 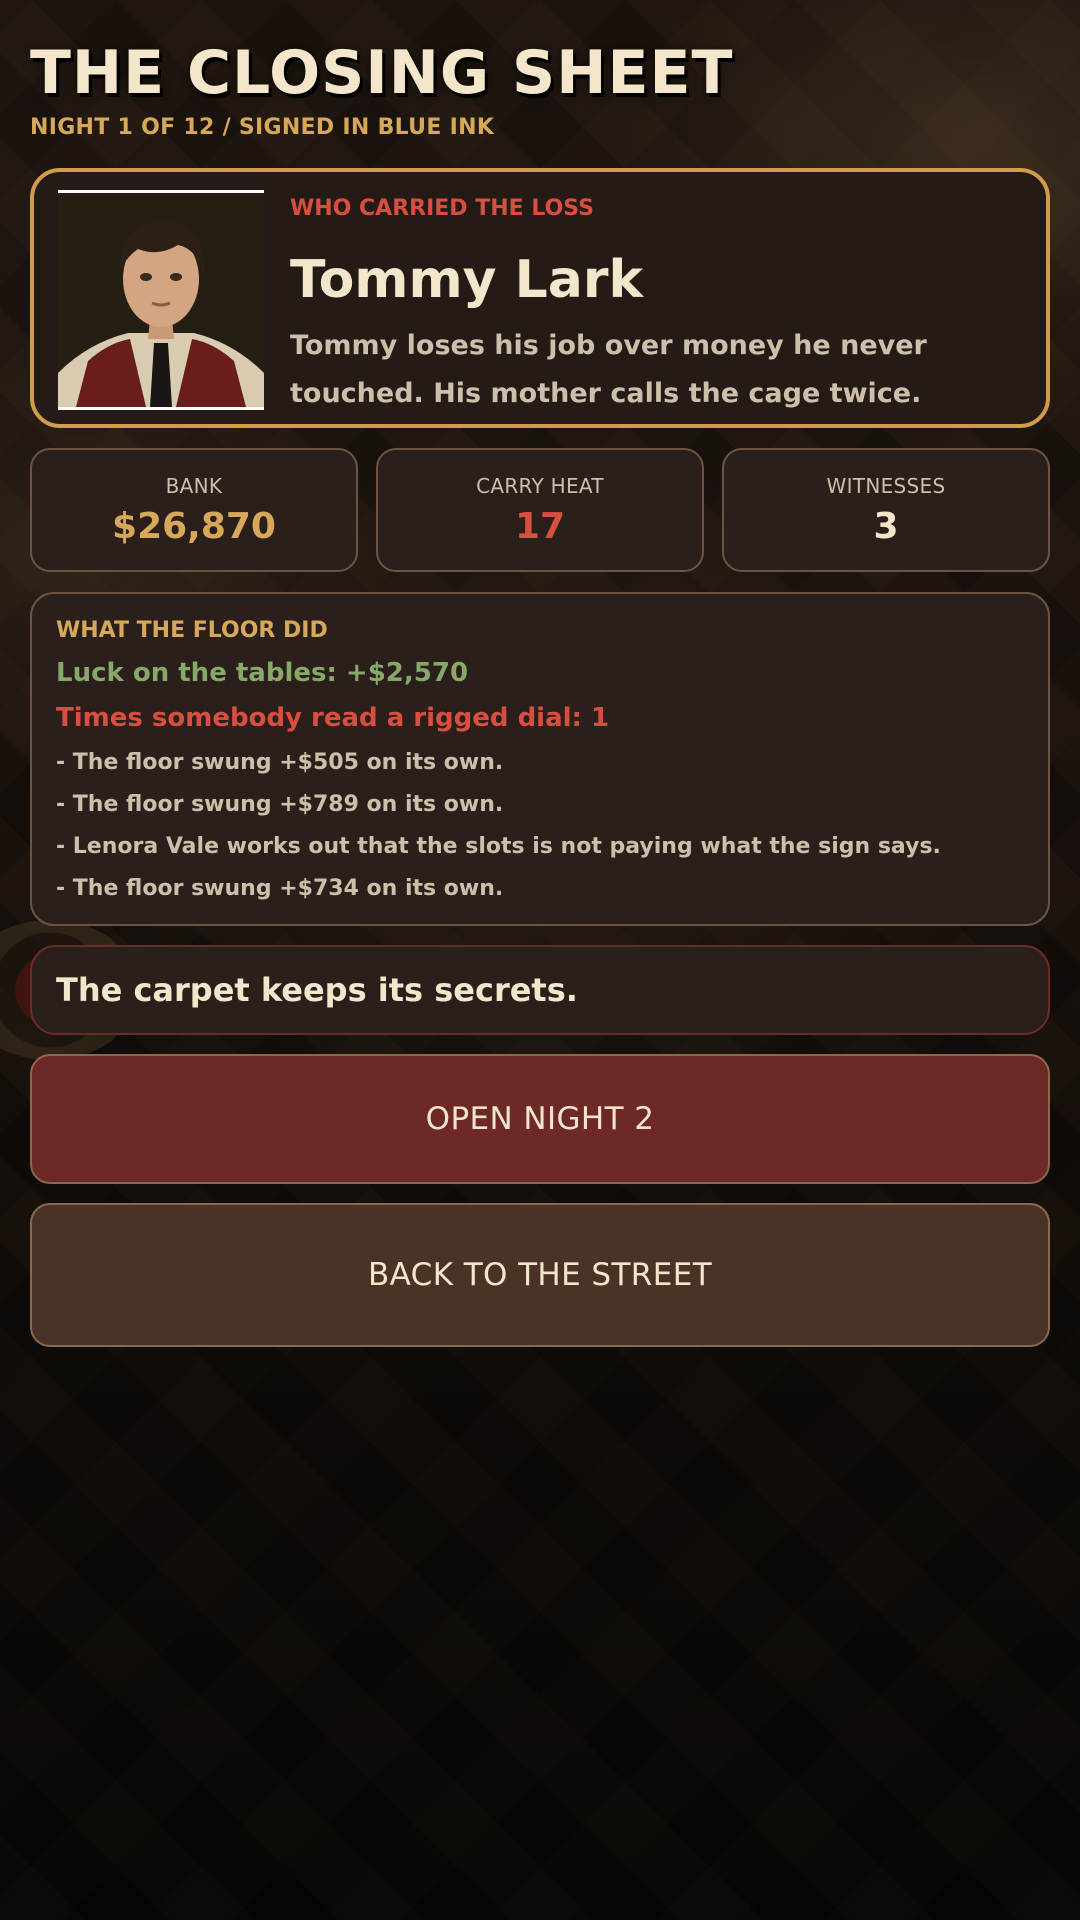 What do you see at coordinates (192, 630) in the screenshot?
I see `floor-log-title: WHAT THE FLOOR DID` at bounding box center [192, 630].